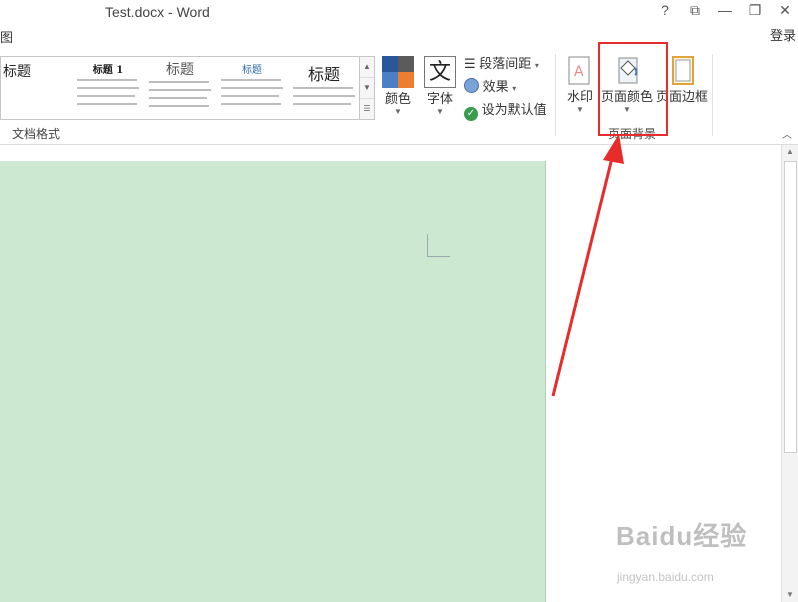 The image size is (798, 602). Describe the element at coordinates (587, 265) in the screenshot. I see `annotation-arrow` at that location.